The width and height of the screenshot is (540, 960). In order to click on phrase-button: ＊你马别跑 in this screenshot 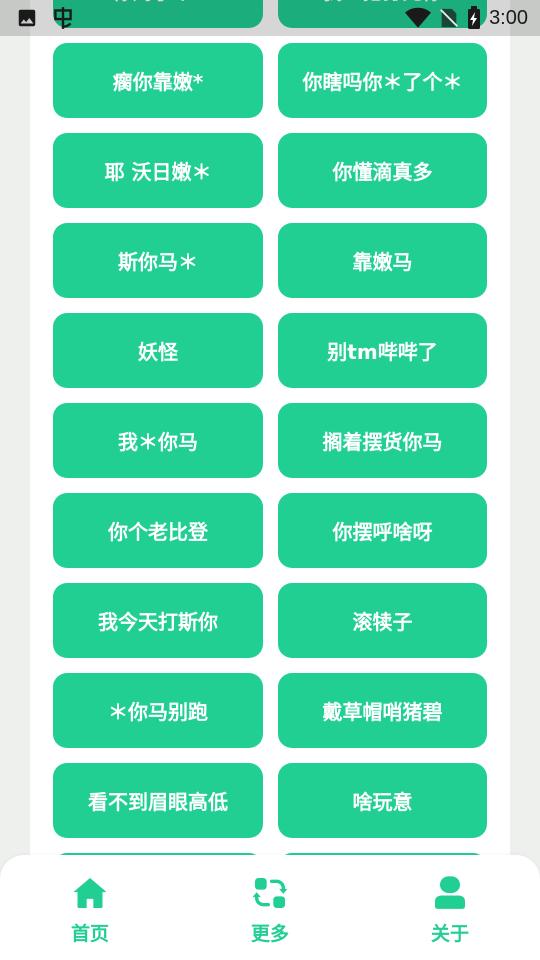, I will do `click(158, 710)`.